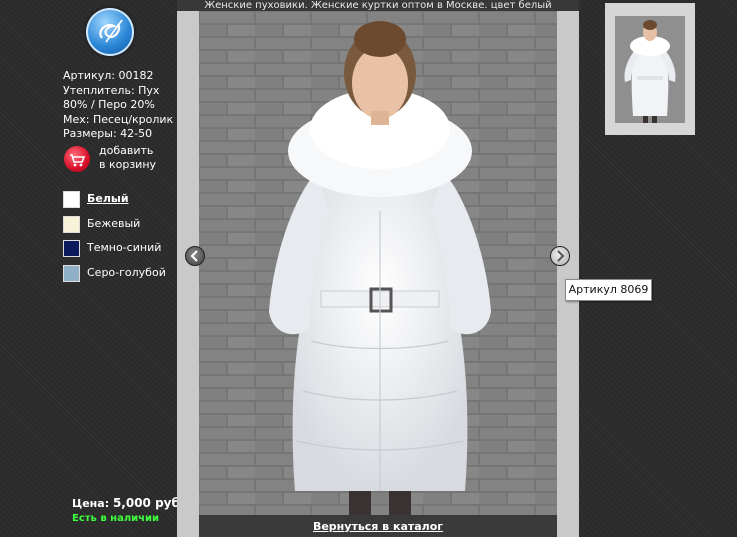  I want to click on thumbnail, so click(650, 69).